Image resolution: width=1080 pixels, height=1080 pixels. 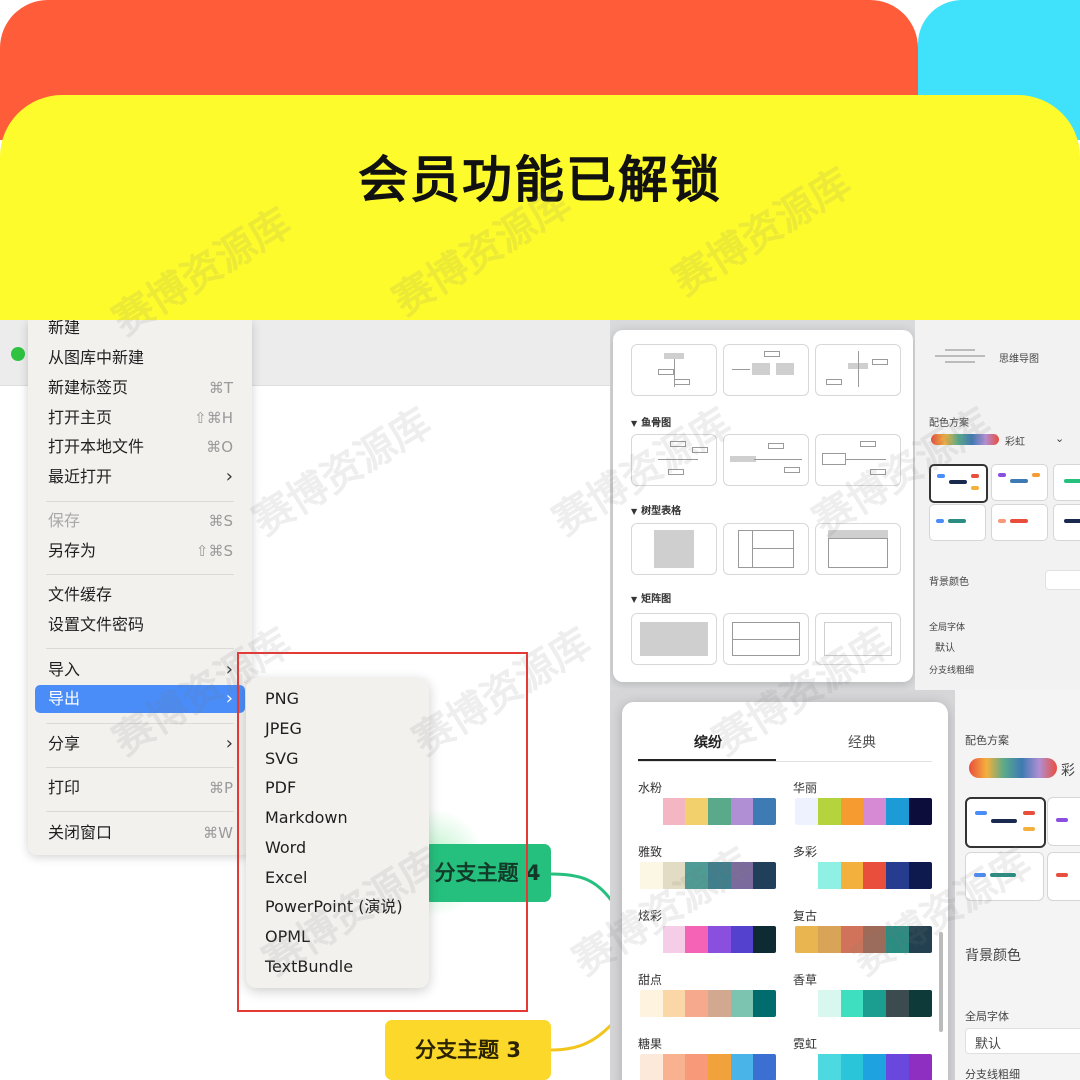 I want to click on menu-item-export: 导出 ›, so click(x=140, y=699).